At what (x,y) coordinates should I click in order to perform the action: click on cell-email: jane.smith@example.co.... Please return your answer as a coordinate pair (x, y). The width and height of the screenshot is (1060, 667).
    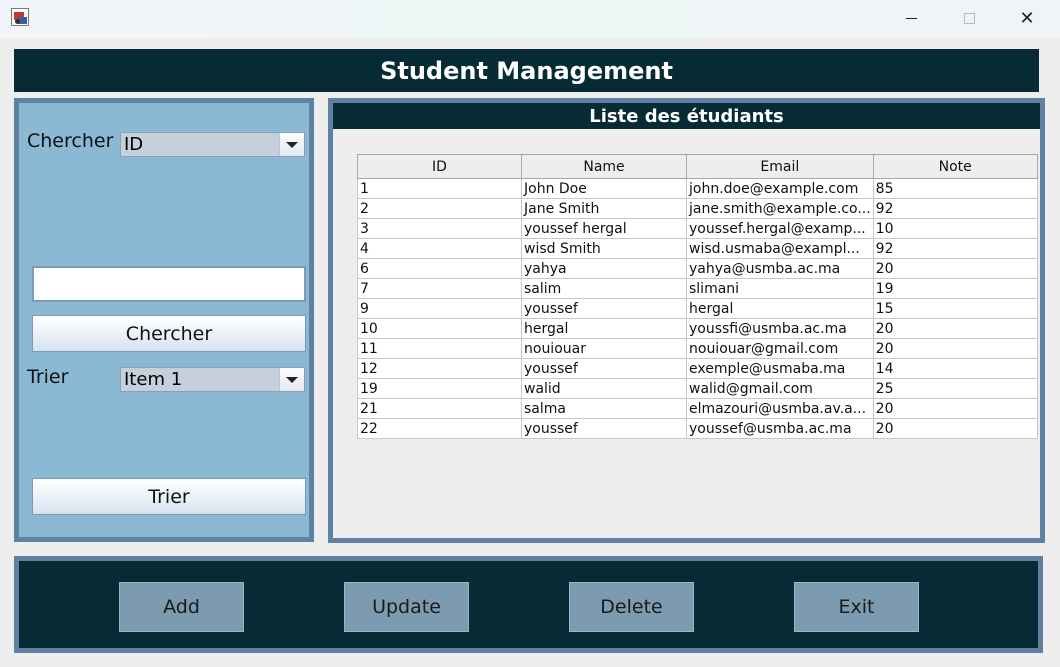
    Looking at the image, I should click on (780, 208).